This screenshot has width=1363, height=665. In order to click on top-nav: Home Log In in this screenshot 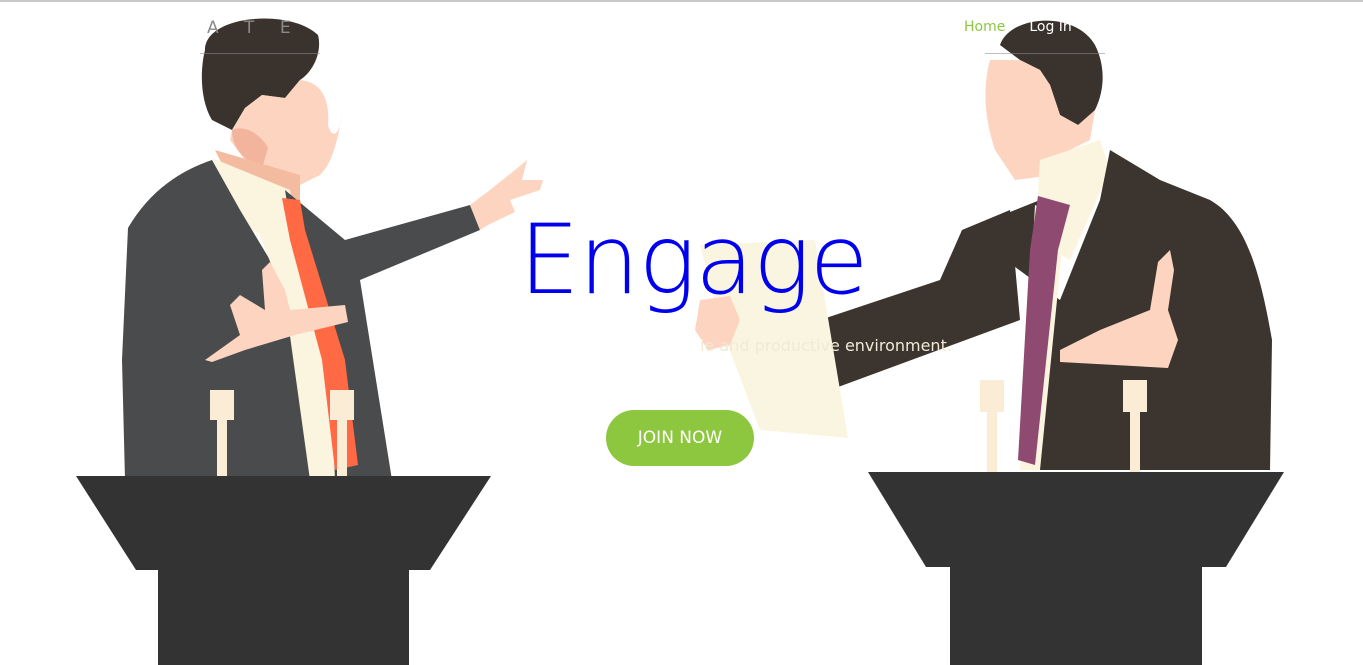, I will do `click(1018, 27)`.